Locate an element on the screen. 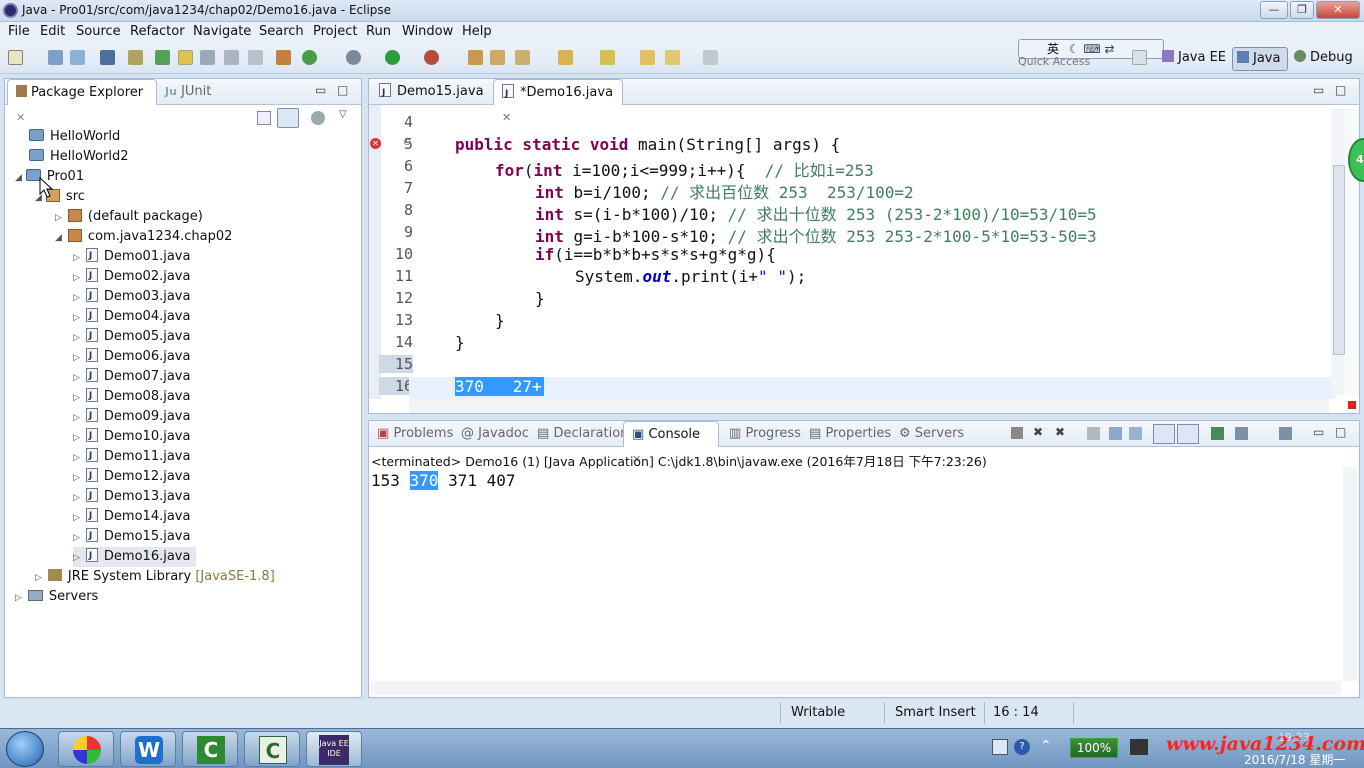  search-icon is located at coordinates (522, 57).